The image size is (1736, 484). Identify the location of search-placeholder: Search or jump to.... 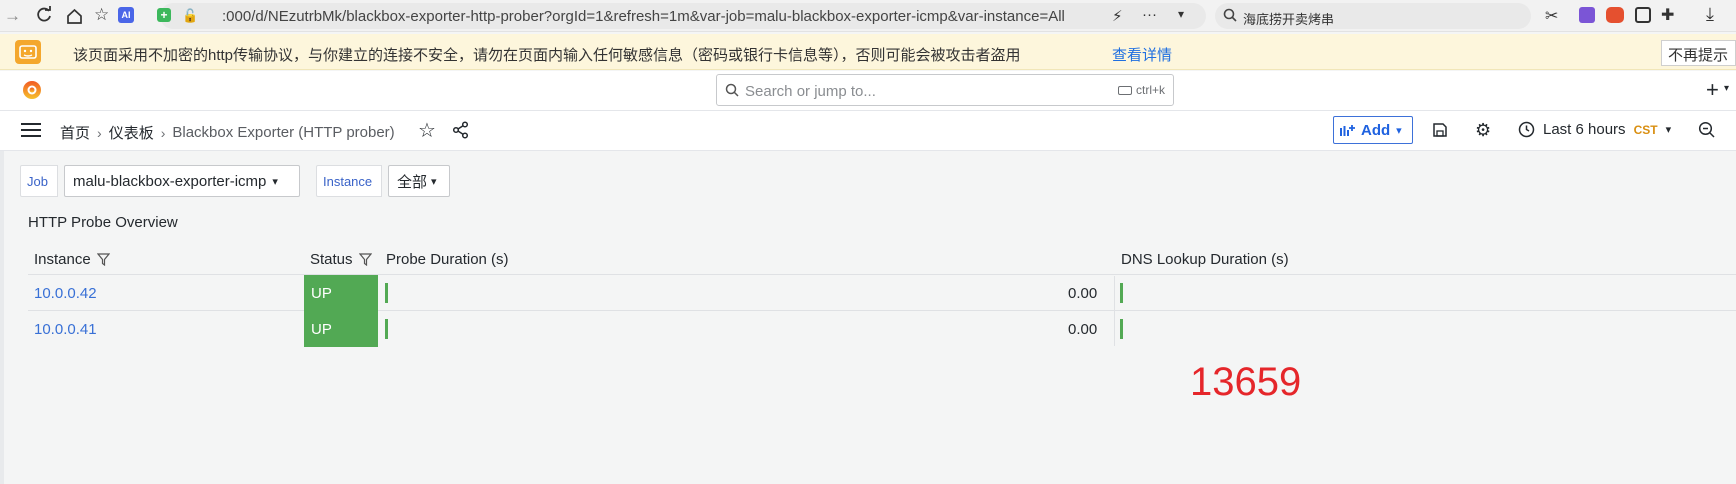
(810, 91).